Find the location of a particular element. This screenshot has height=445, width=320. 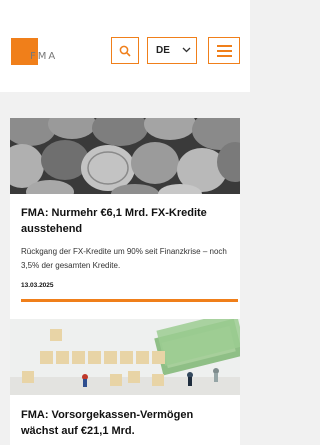

logo-text: FMA is located at coordinates (44, 56).